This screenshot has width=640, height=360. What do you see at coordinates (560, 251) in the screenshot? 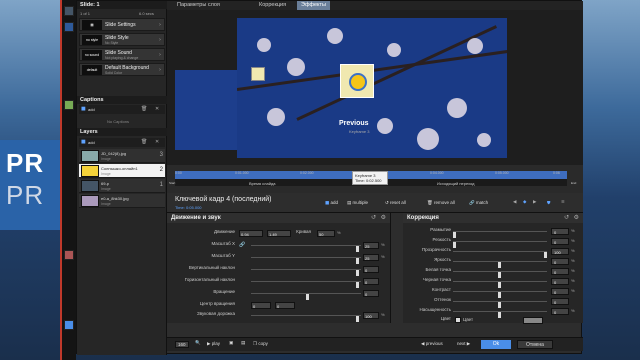
I see `opacity-field: 100` at bounding box center [560, 251].